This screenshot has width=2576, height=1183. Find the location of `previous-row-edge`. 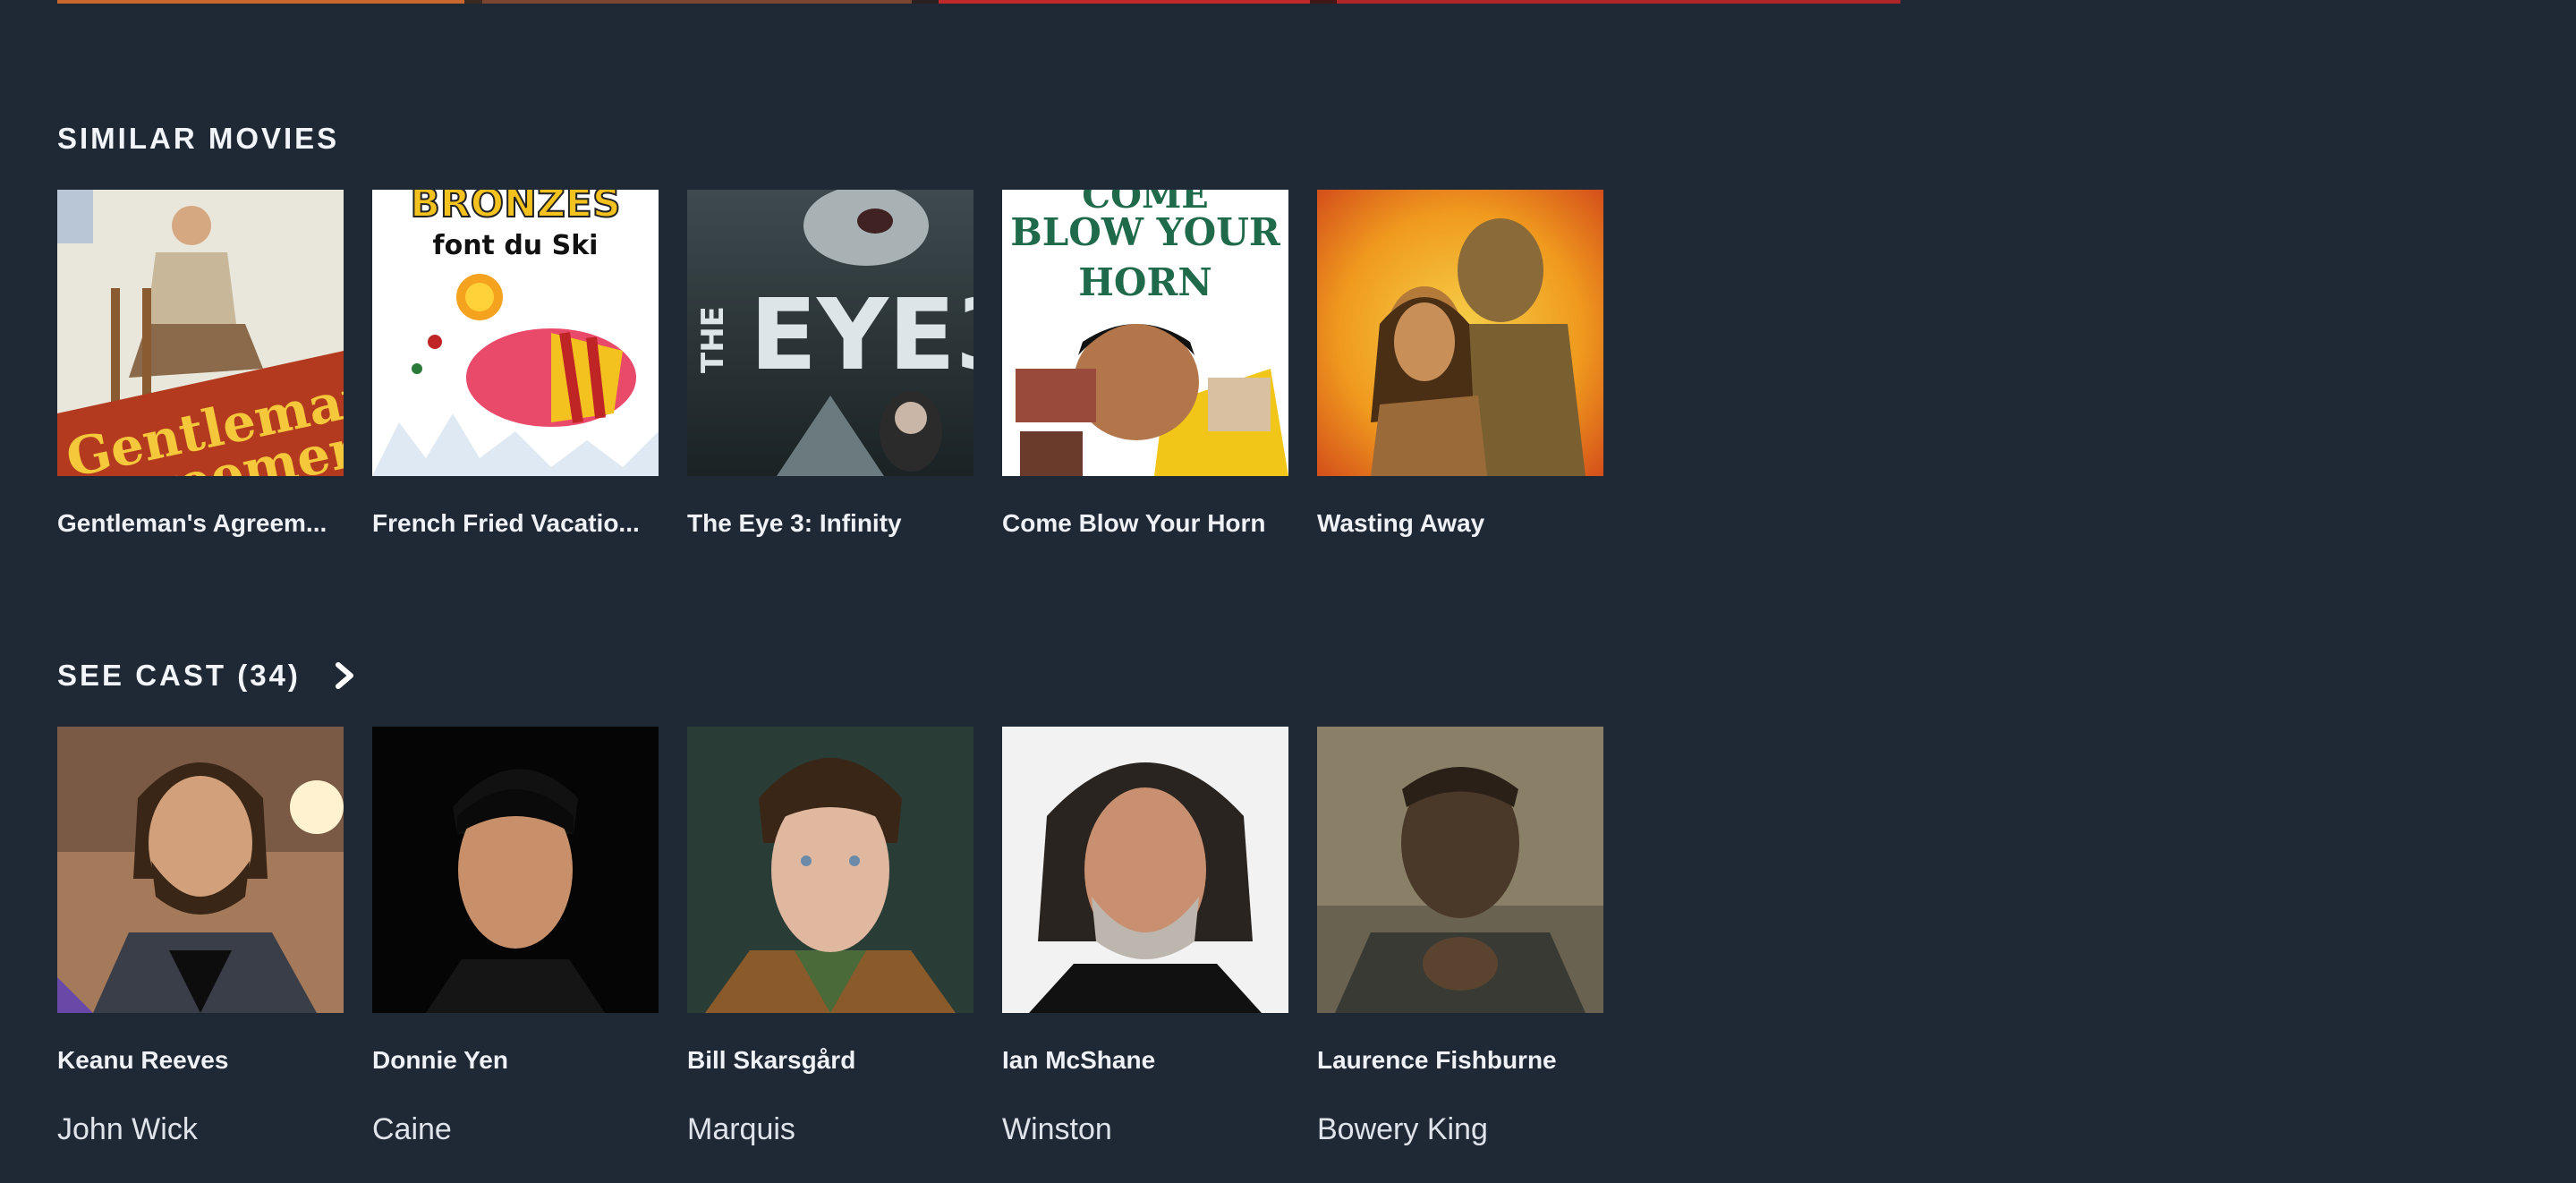

previous-row-edge is located at coordinates (978, 2).